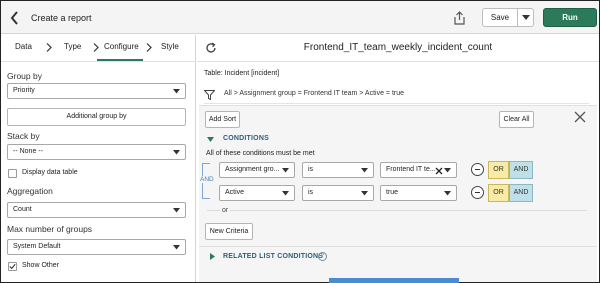  I want to click on or-divider, so click(397, 210).